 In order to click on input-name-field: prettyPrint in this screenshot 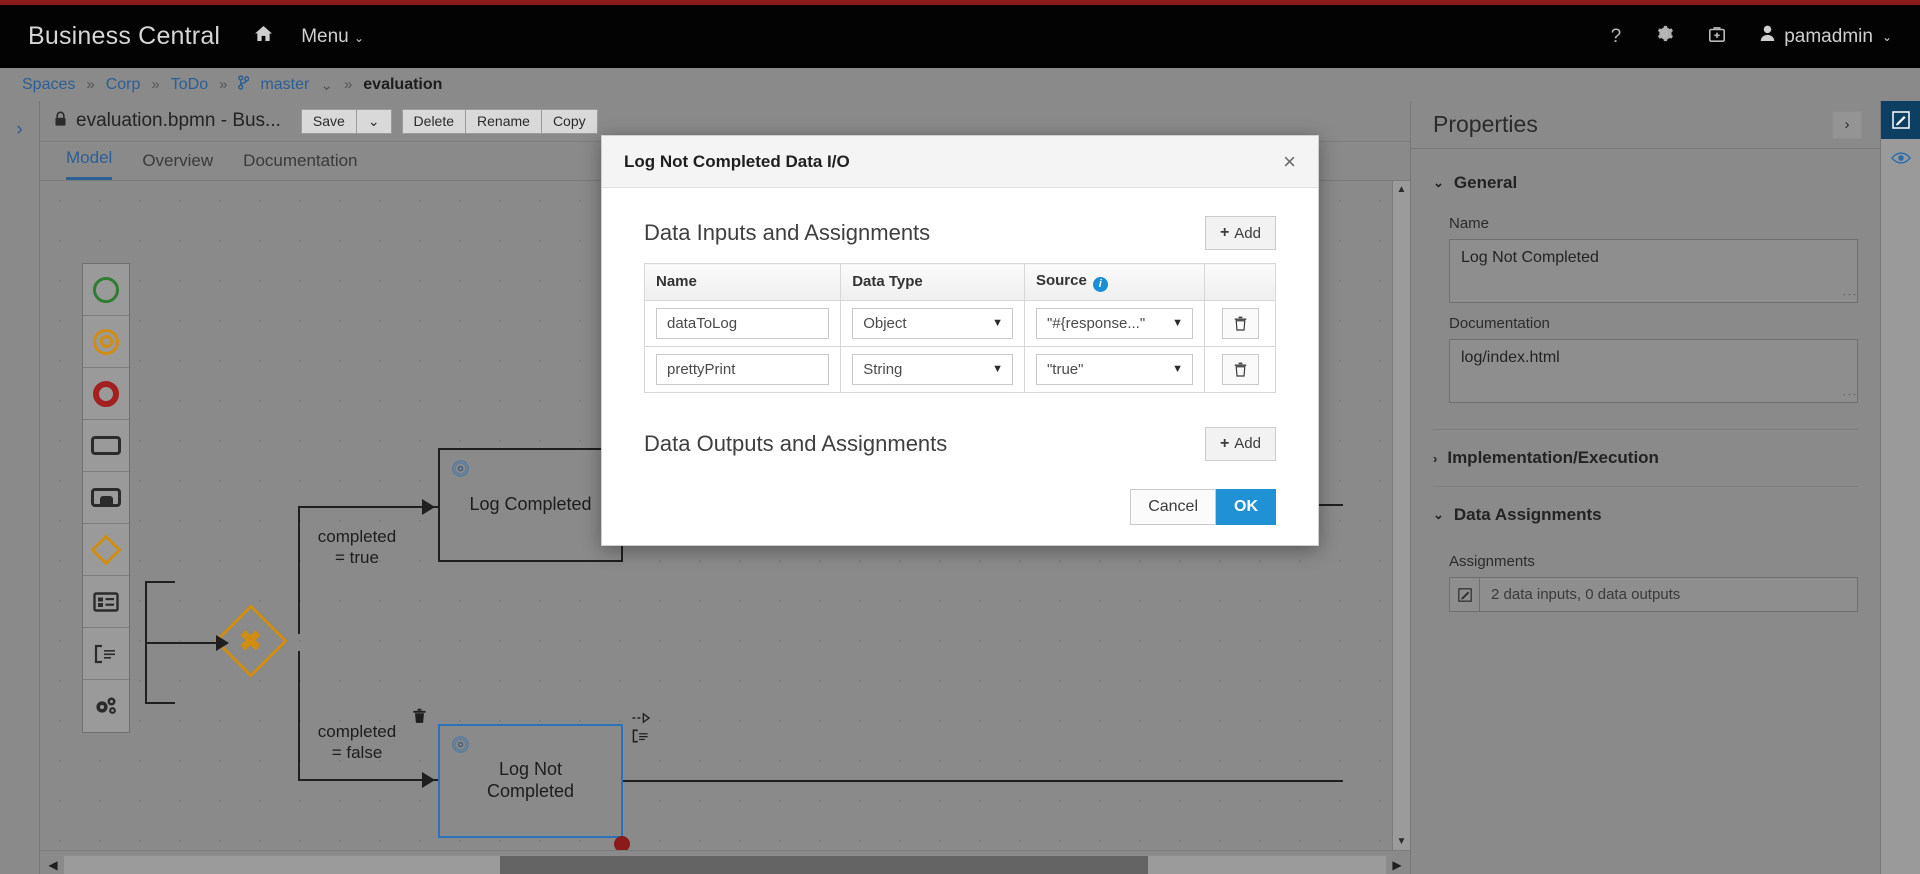, I will do `click(743, 369)`.